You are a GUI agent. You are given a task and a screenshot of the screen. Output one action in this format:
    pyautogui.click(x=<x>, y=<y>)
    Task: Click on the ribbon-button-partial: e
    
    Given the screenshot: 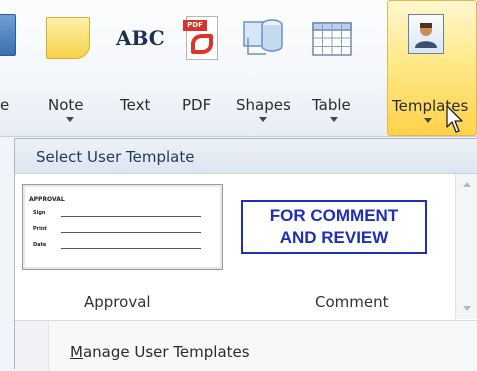 What is the action you would take?
    pyautogui.click(x=17, y=68)
    